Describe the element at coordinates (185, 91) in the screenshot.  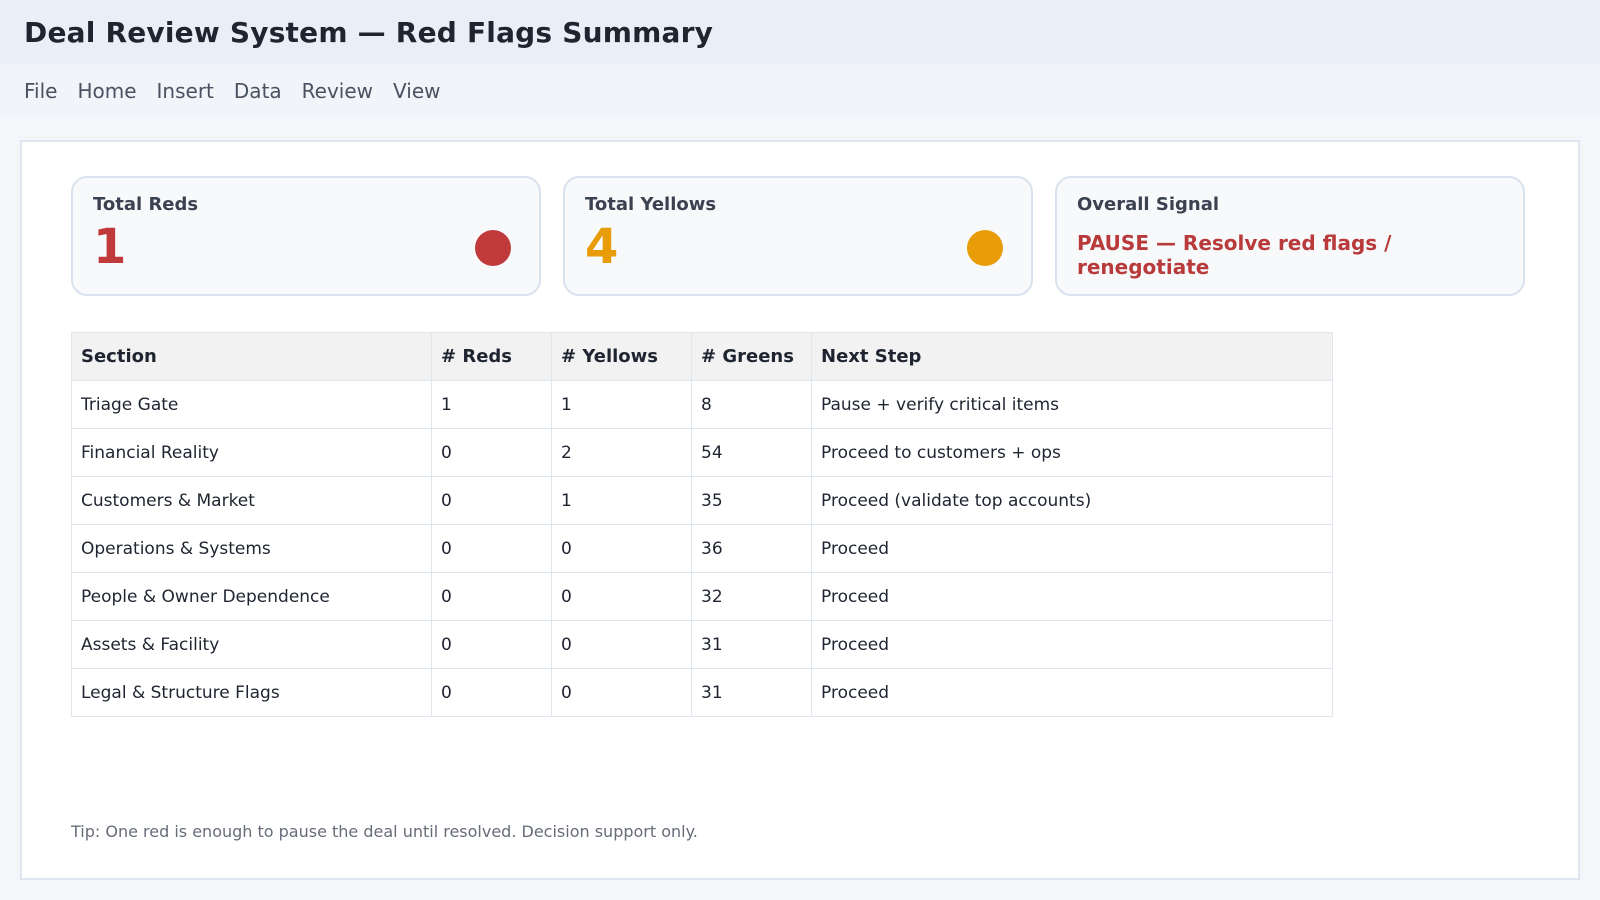
I see `menu-insert: Insert` at that location.